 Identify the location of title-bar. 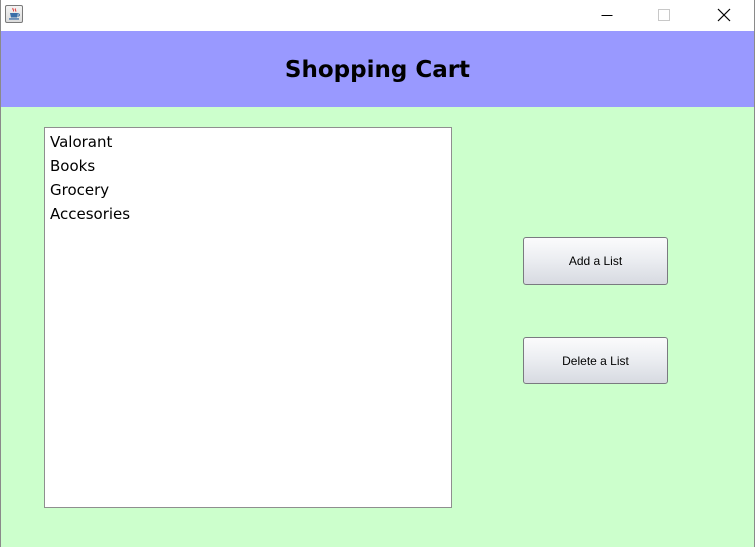
(377, 15).